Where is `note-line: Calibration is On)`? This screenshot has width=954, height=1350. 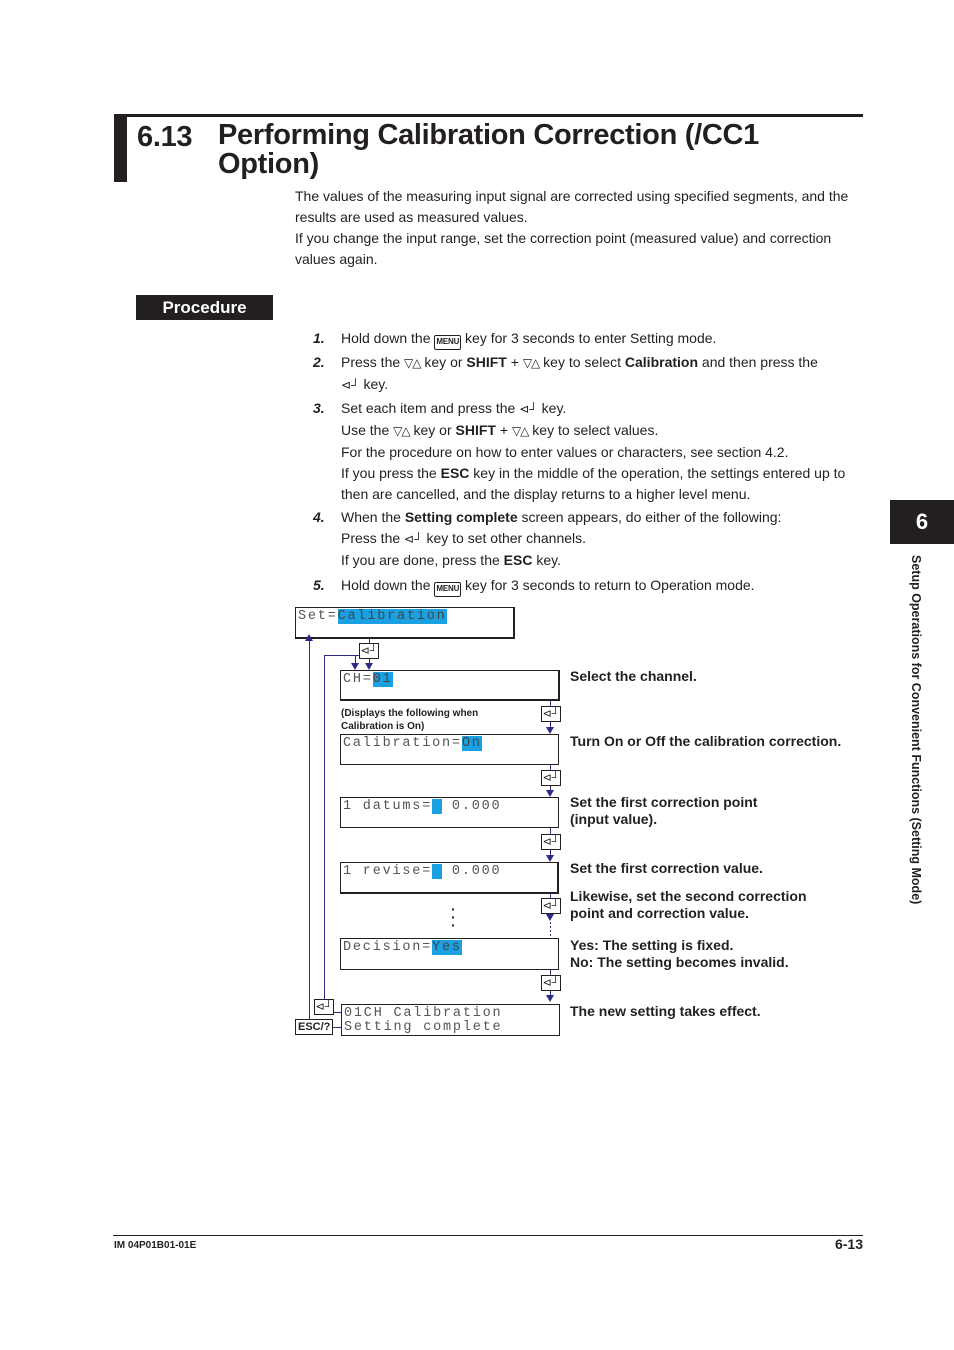 note-line: Calibration is On) is located at coordinates (383, 726).